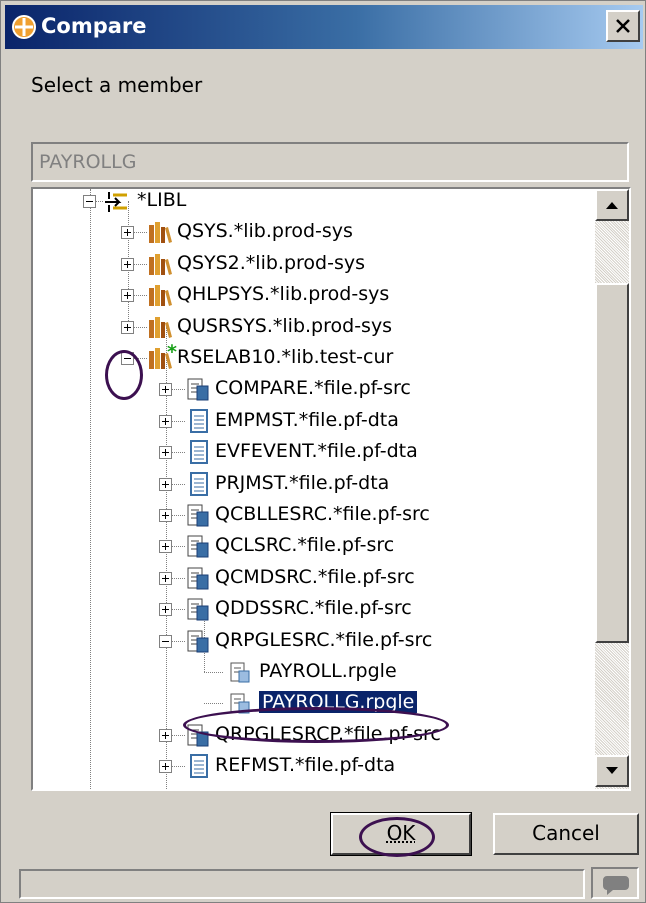 This screenshot has width=646, height=903. I want to click on status-icon-box, so click(615, 883).